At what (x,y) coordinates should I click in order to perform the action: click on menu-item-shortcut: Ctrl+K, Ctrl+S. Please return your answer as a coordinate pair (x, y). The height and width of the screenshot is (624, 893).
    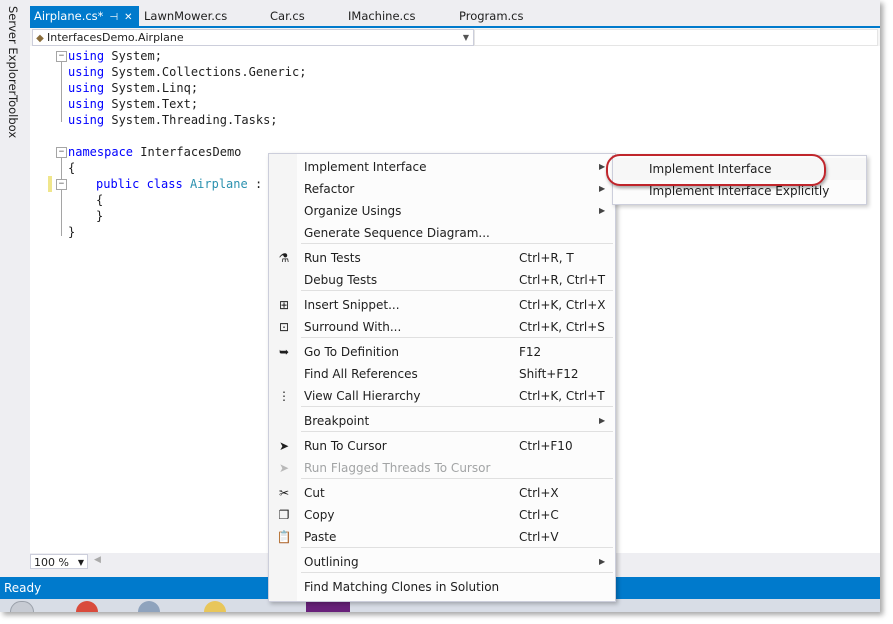
    Looking at the image, I should click on (562, 327).